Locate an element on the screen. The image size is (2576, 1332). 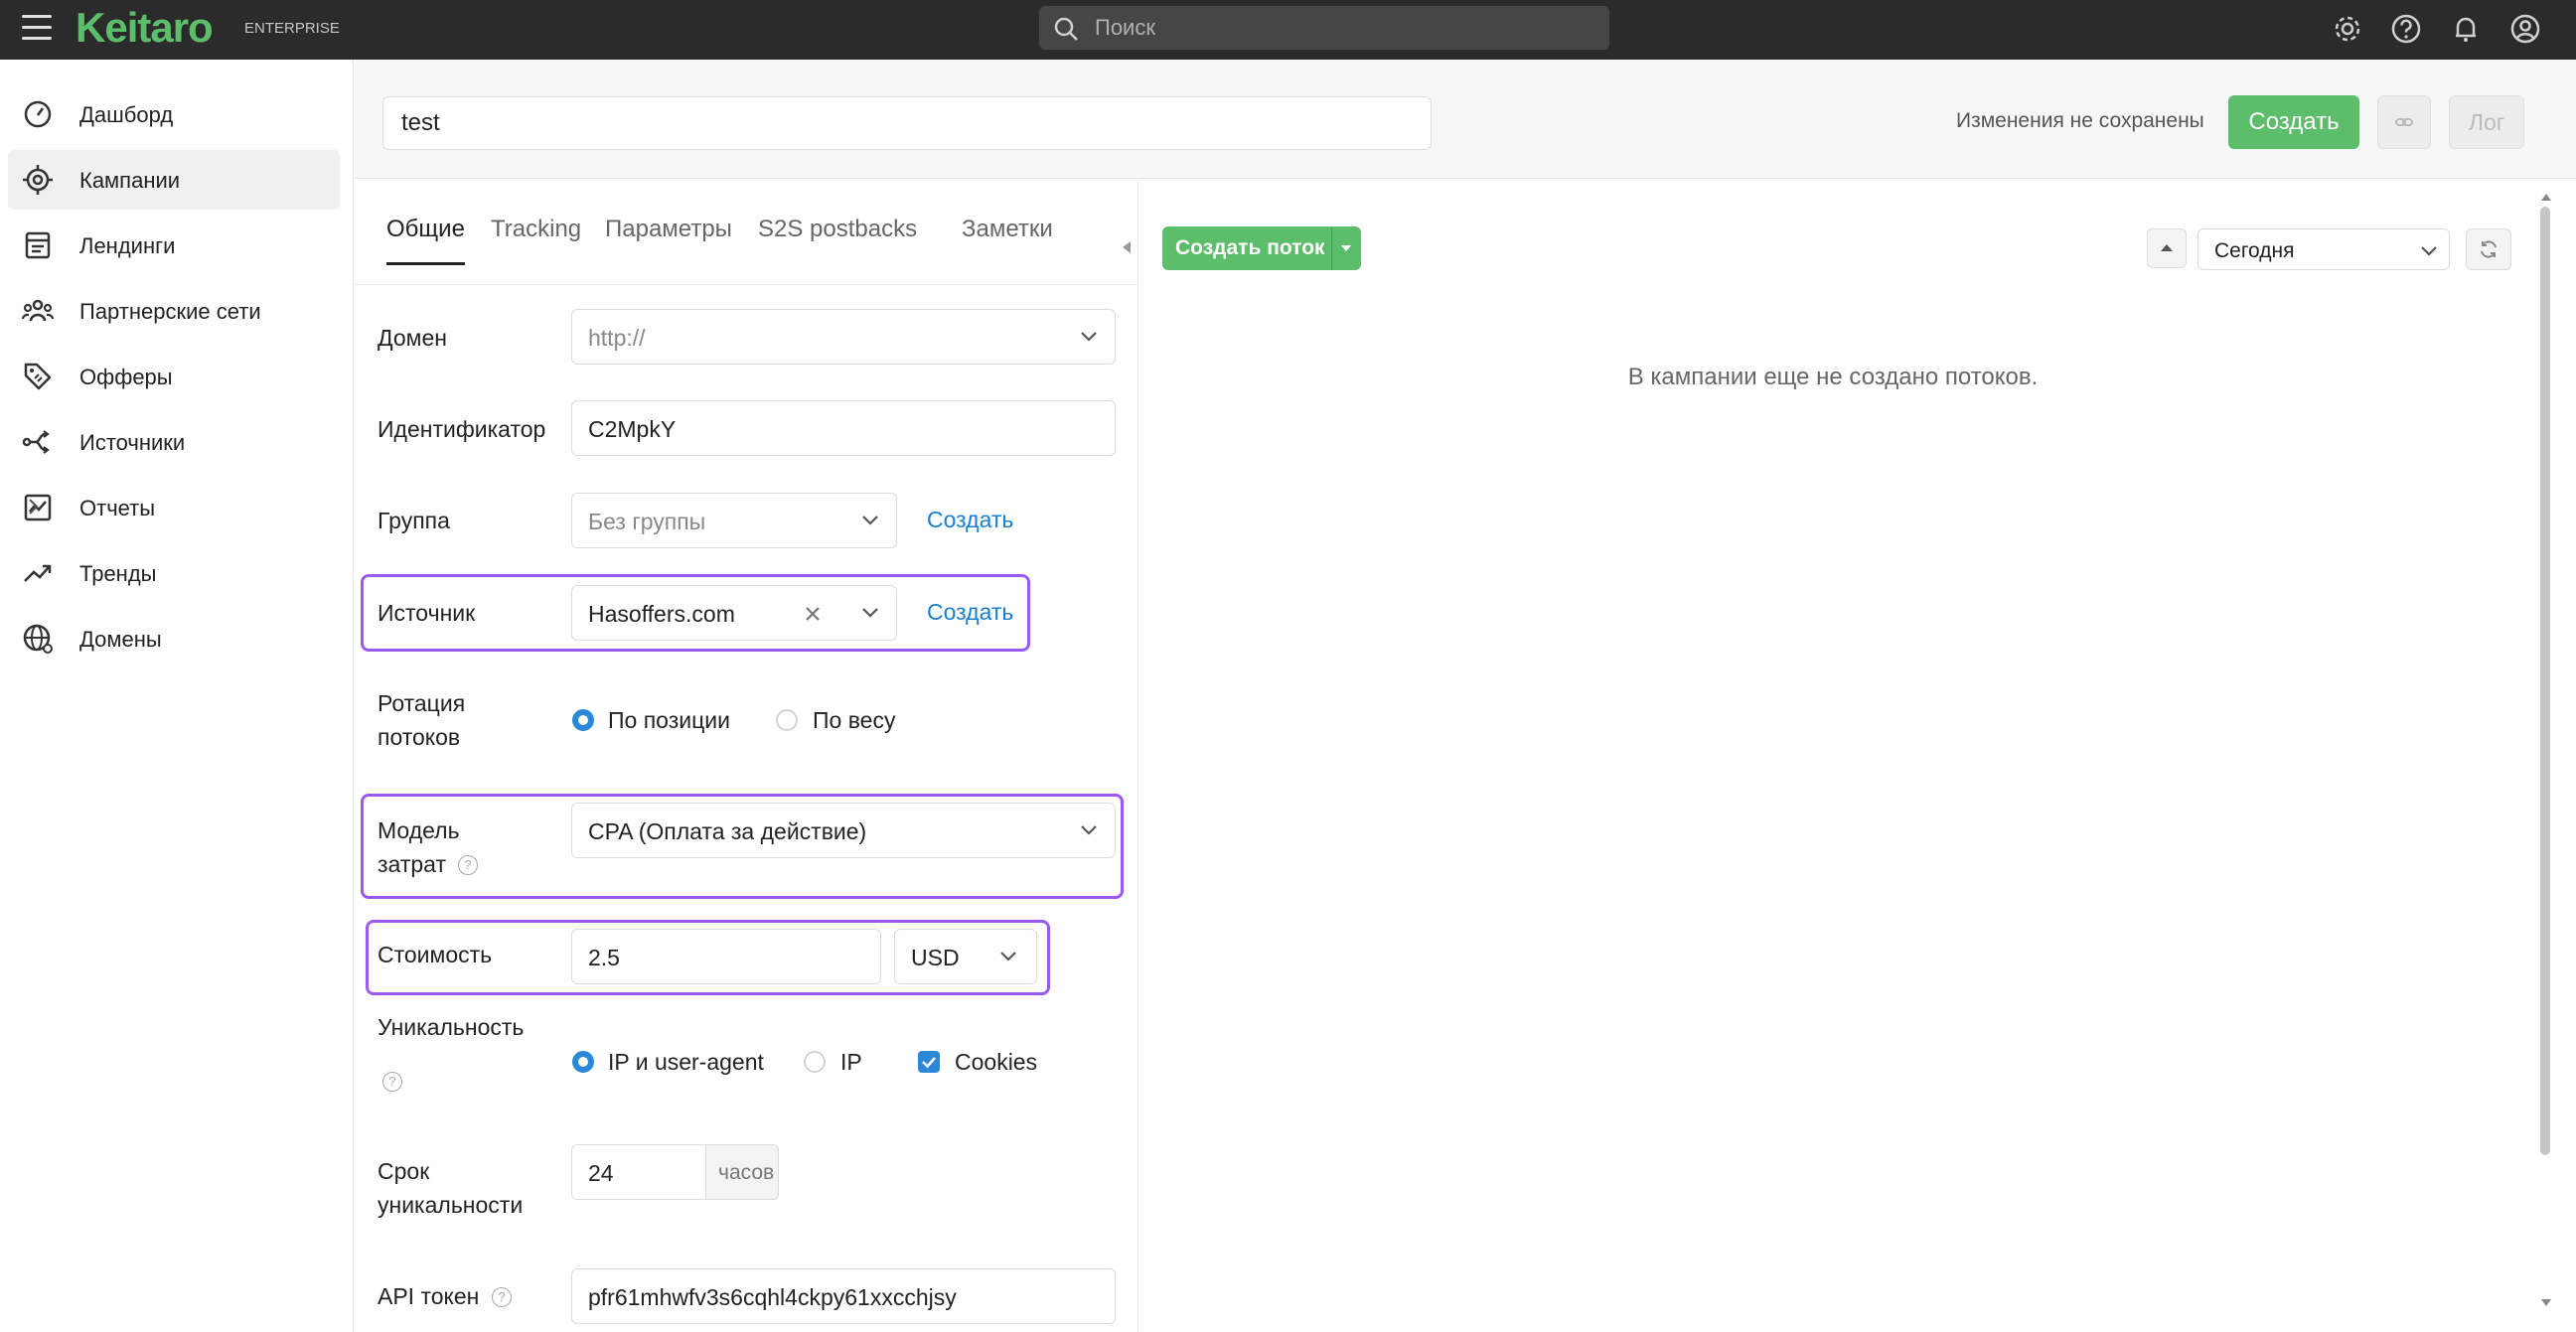
uniqueness-ip-ua-label: IP и user-agent is located at coordinates (686, 1063).